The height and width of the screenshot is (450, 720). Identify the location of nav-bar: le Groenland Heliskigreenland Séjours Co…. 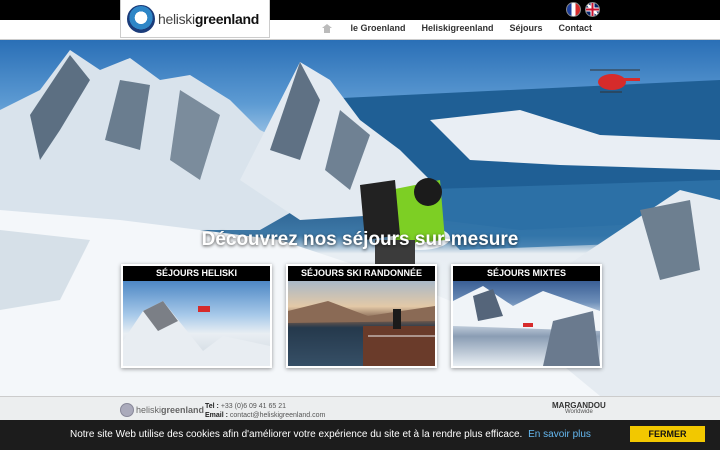
(360, 30).